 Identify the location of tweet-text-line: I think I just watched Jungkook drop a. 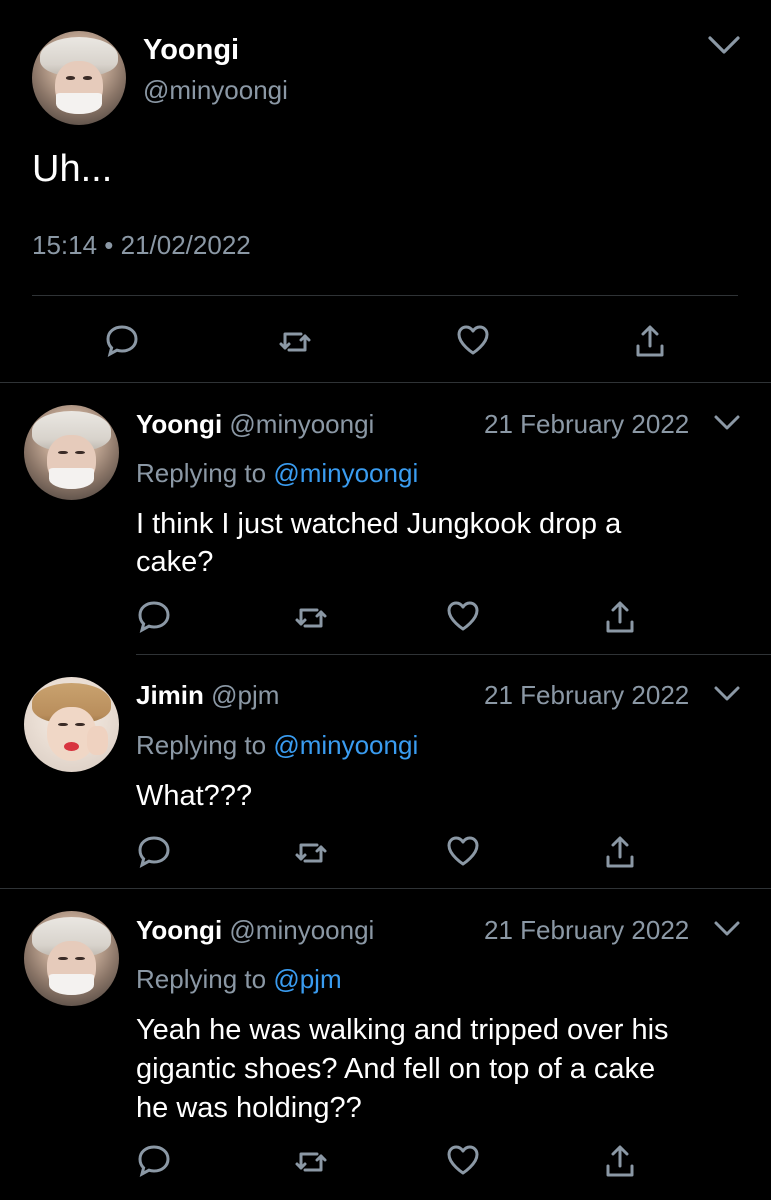
(379, 524).